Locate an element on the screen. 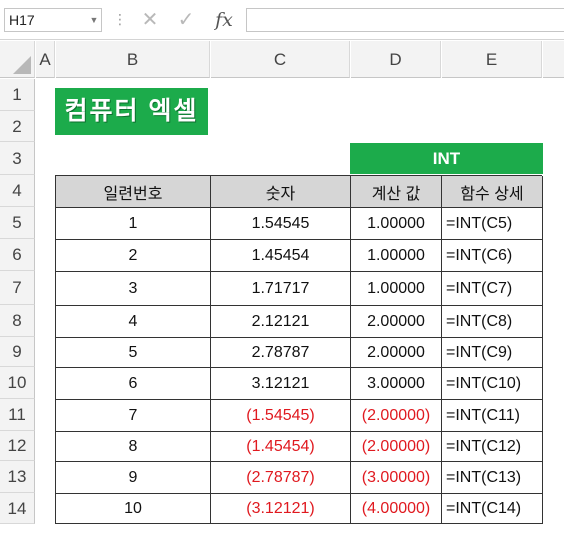 Image resolution: width=564 pixels, height=540 pixels. cell-formula: =INT(C12) is located at coordinates (491, 446).